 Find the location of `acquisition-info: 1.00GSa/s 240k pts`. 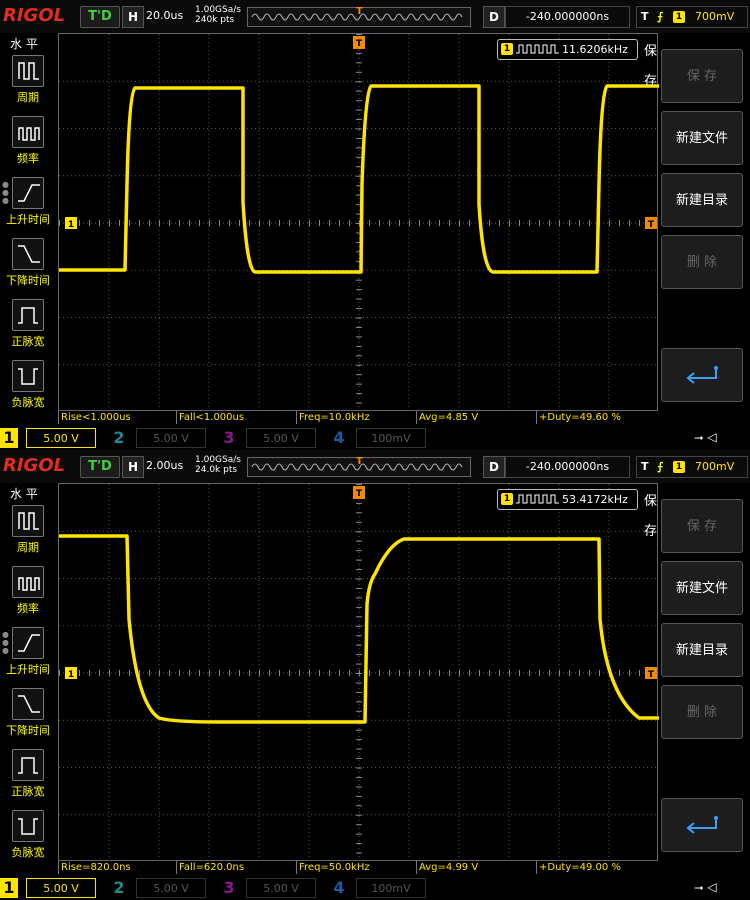

acquisition-info: 1.00GSa/s 240k pts is located at coordinates (218, 15).